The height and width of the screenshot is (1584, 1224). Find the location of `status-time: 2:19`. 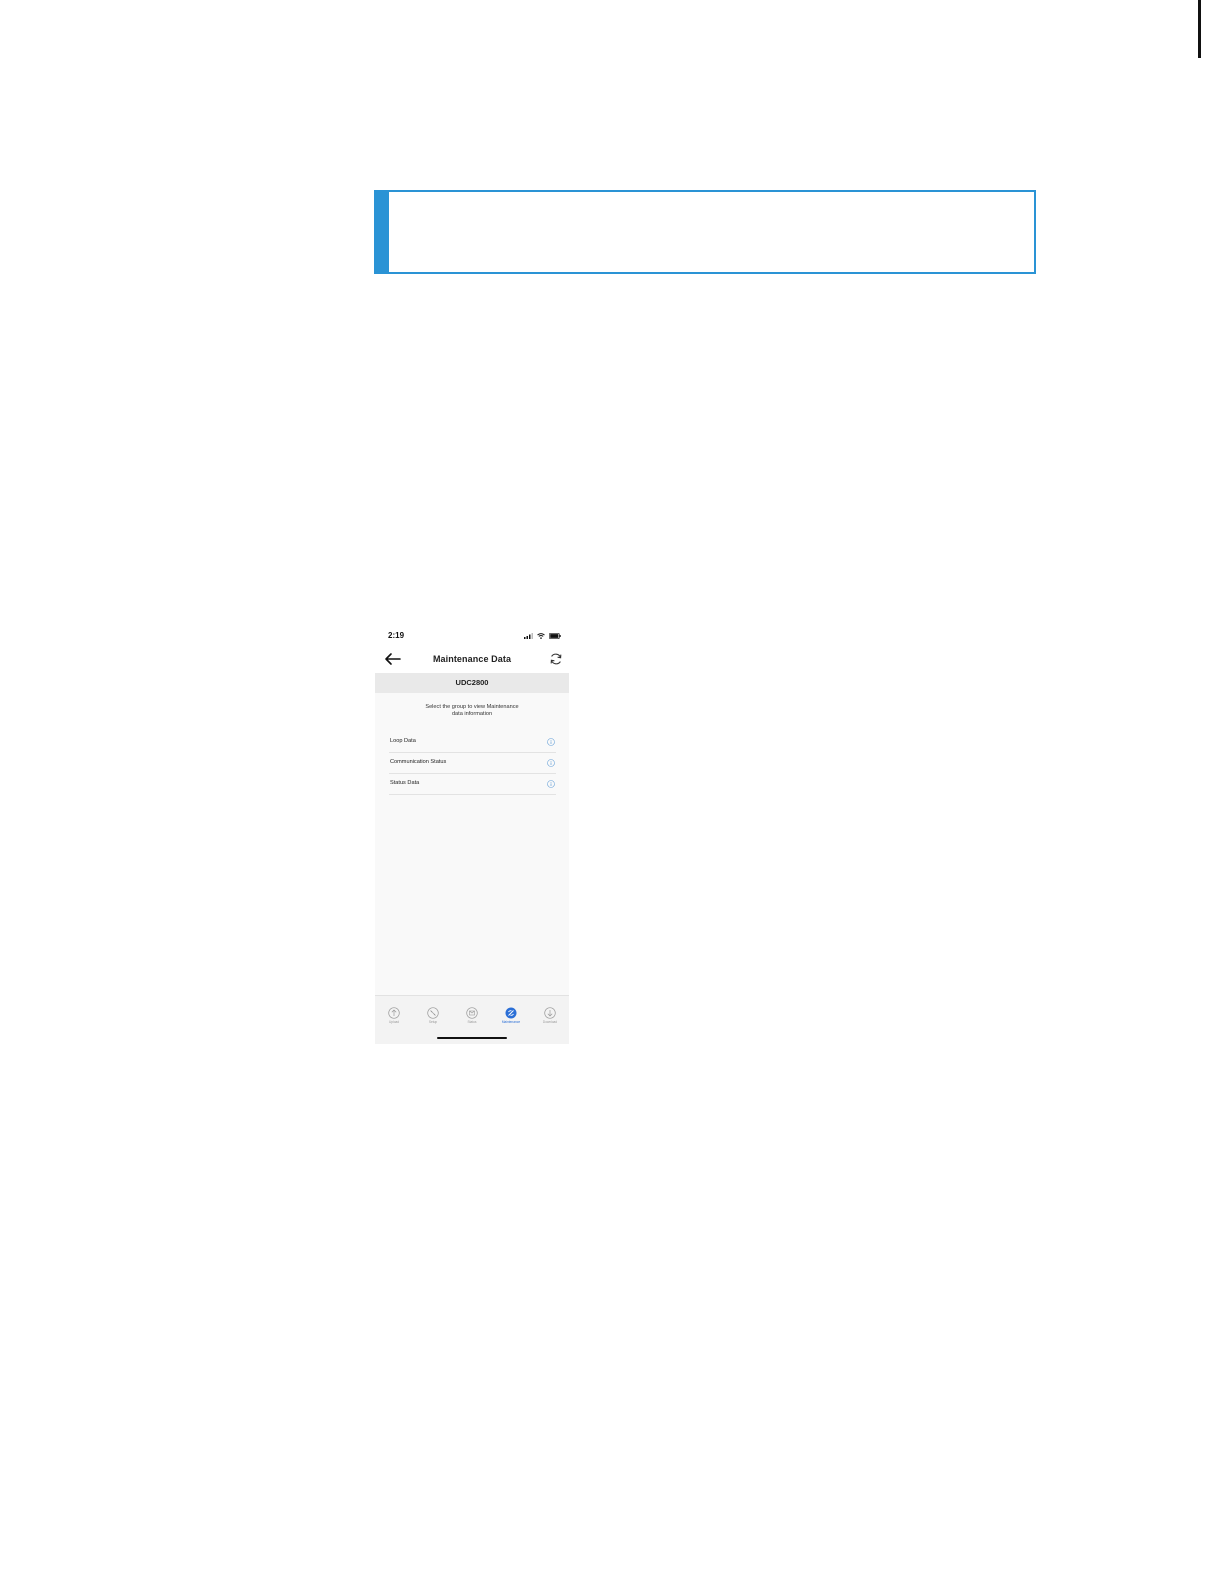

status-time: 2:19 is located at coordinates (396, 635).